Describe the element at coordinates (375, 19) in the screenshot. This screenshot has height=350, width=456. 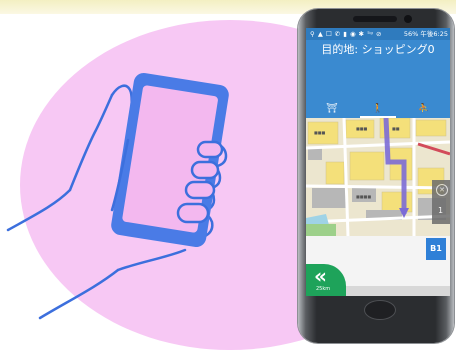
I see `earpiece-speaker` at that location.